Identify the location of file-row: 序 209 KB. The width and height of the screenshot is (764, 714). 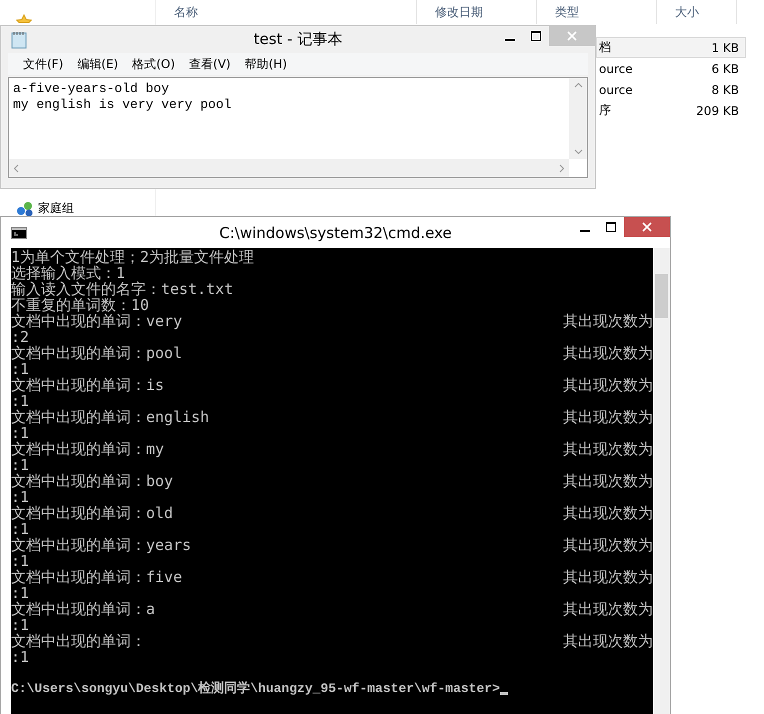
(671, 110).